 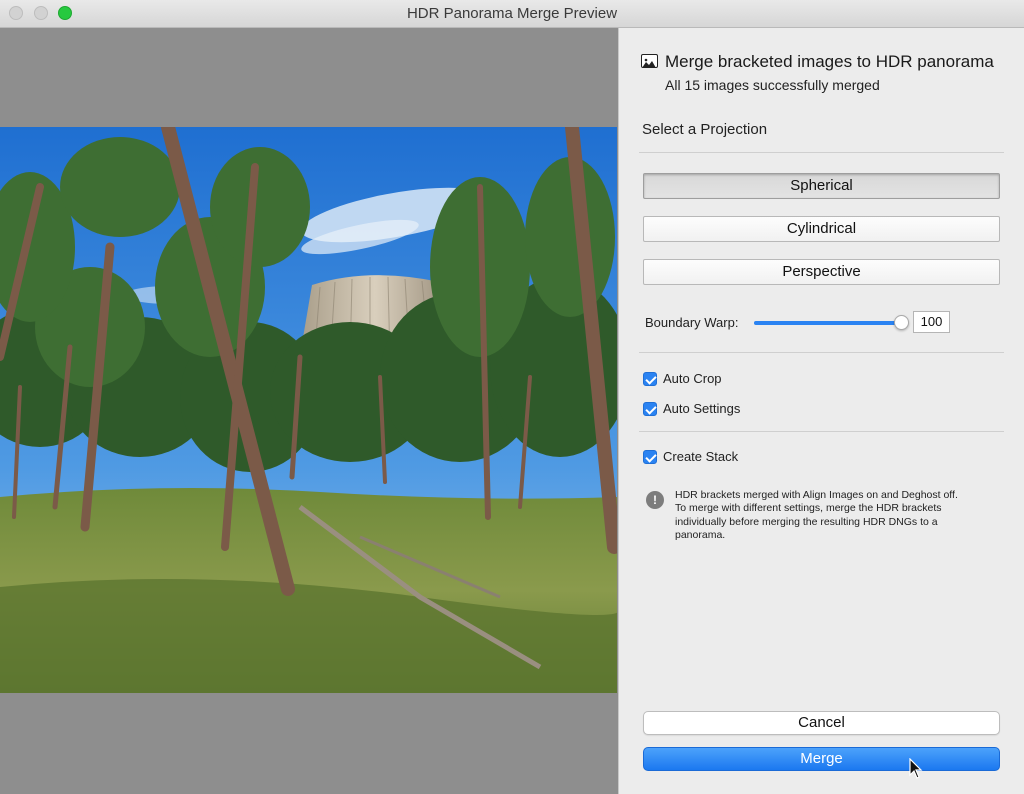 I want to click on merge-button: Merge, so click(x=821, y=759).